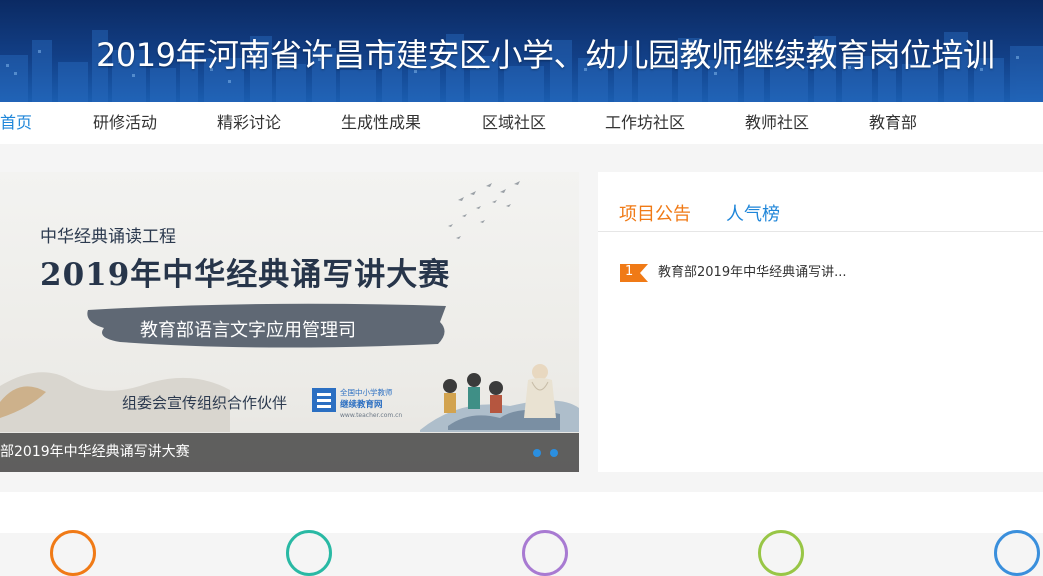  Describe the element at coordinates (893, 123) in the screenshot. I see `nav-item-ministry-of-education: 教育部` at that location.